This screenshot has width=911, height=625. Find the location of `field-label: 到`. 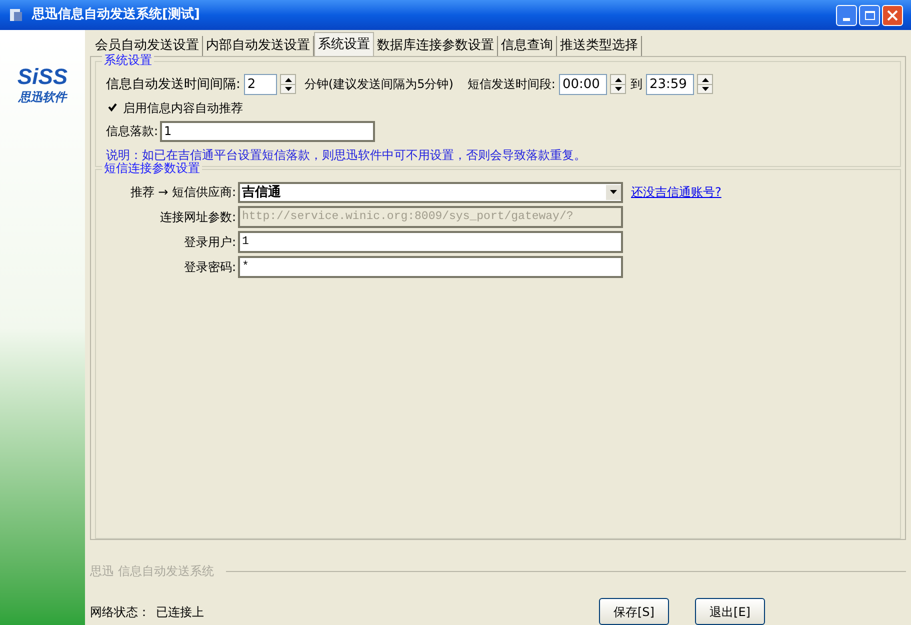

field-label: 到 is located at coordinates (636, 85).